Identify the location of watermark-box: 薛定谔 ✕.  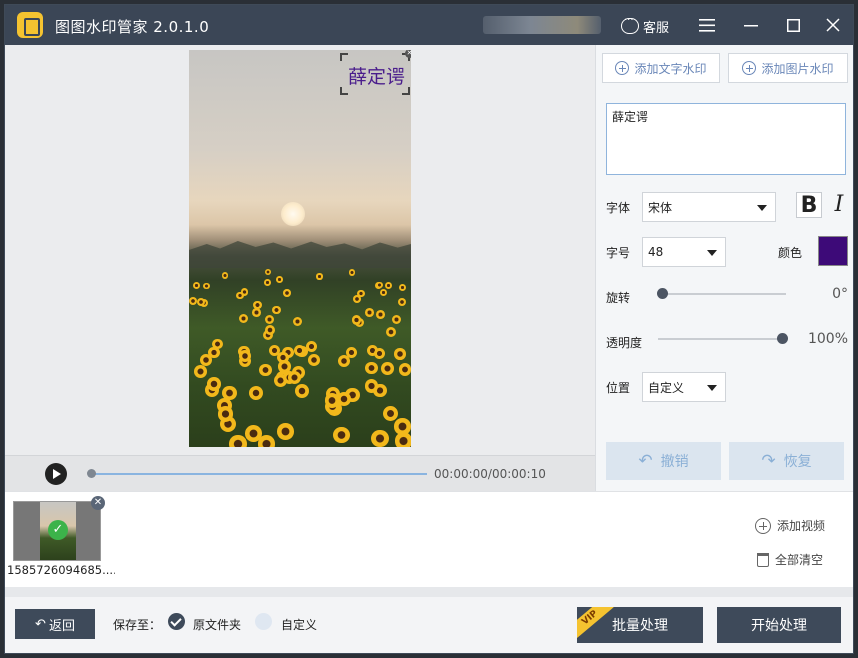
(375, 73).